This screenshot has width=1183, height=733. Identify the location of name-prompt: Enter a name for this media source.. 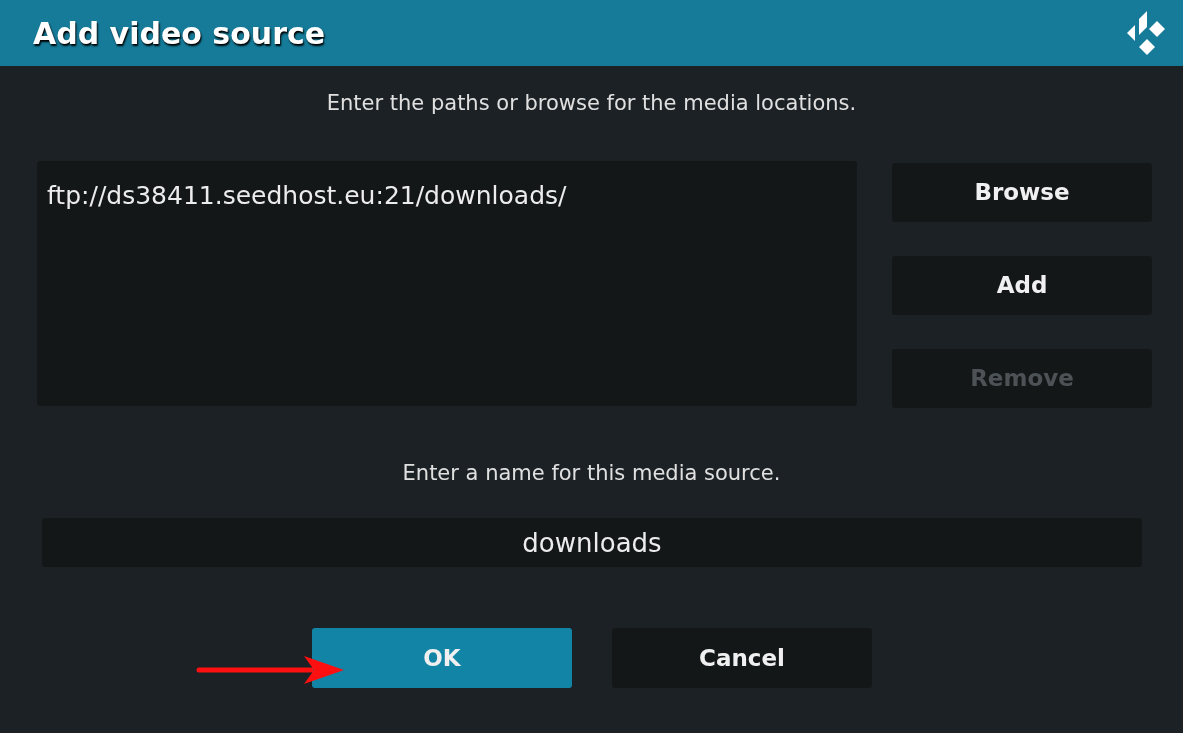
(591, 473).